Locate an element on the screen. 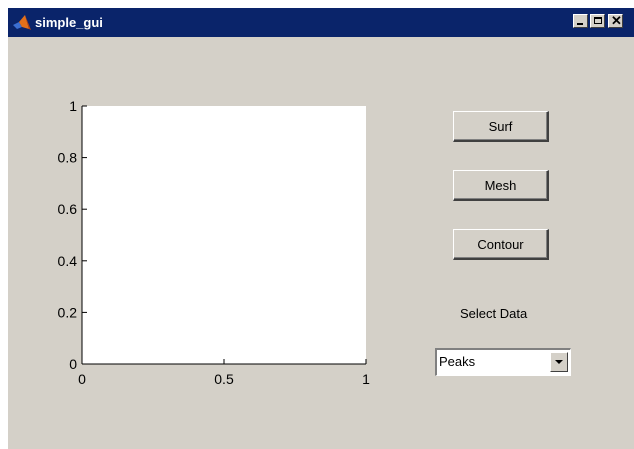 The image size is (634, 449). y-tick-label: 0.4 is located at coordinates (68, 261).